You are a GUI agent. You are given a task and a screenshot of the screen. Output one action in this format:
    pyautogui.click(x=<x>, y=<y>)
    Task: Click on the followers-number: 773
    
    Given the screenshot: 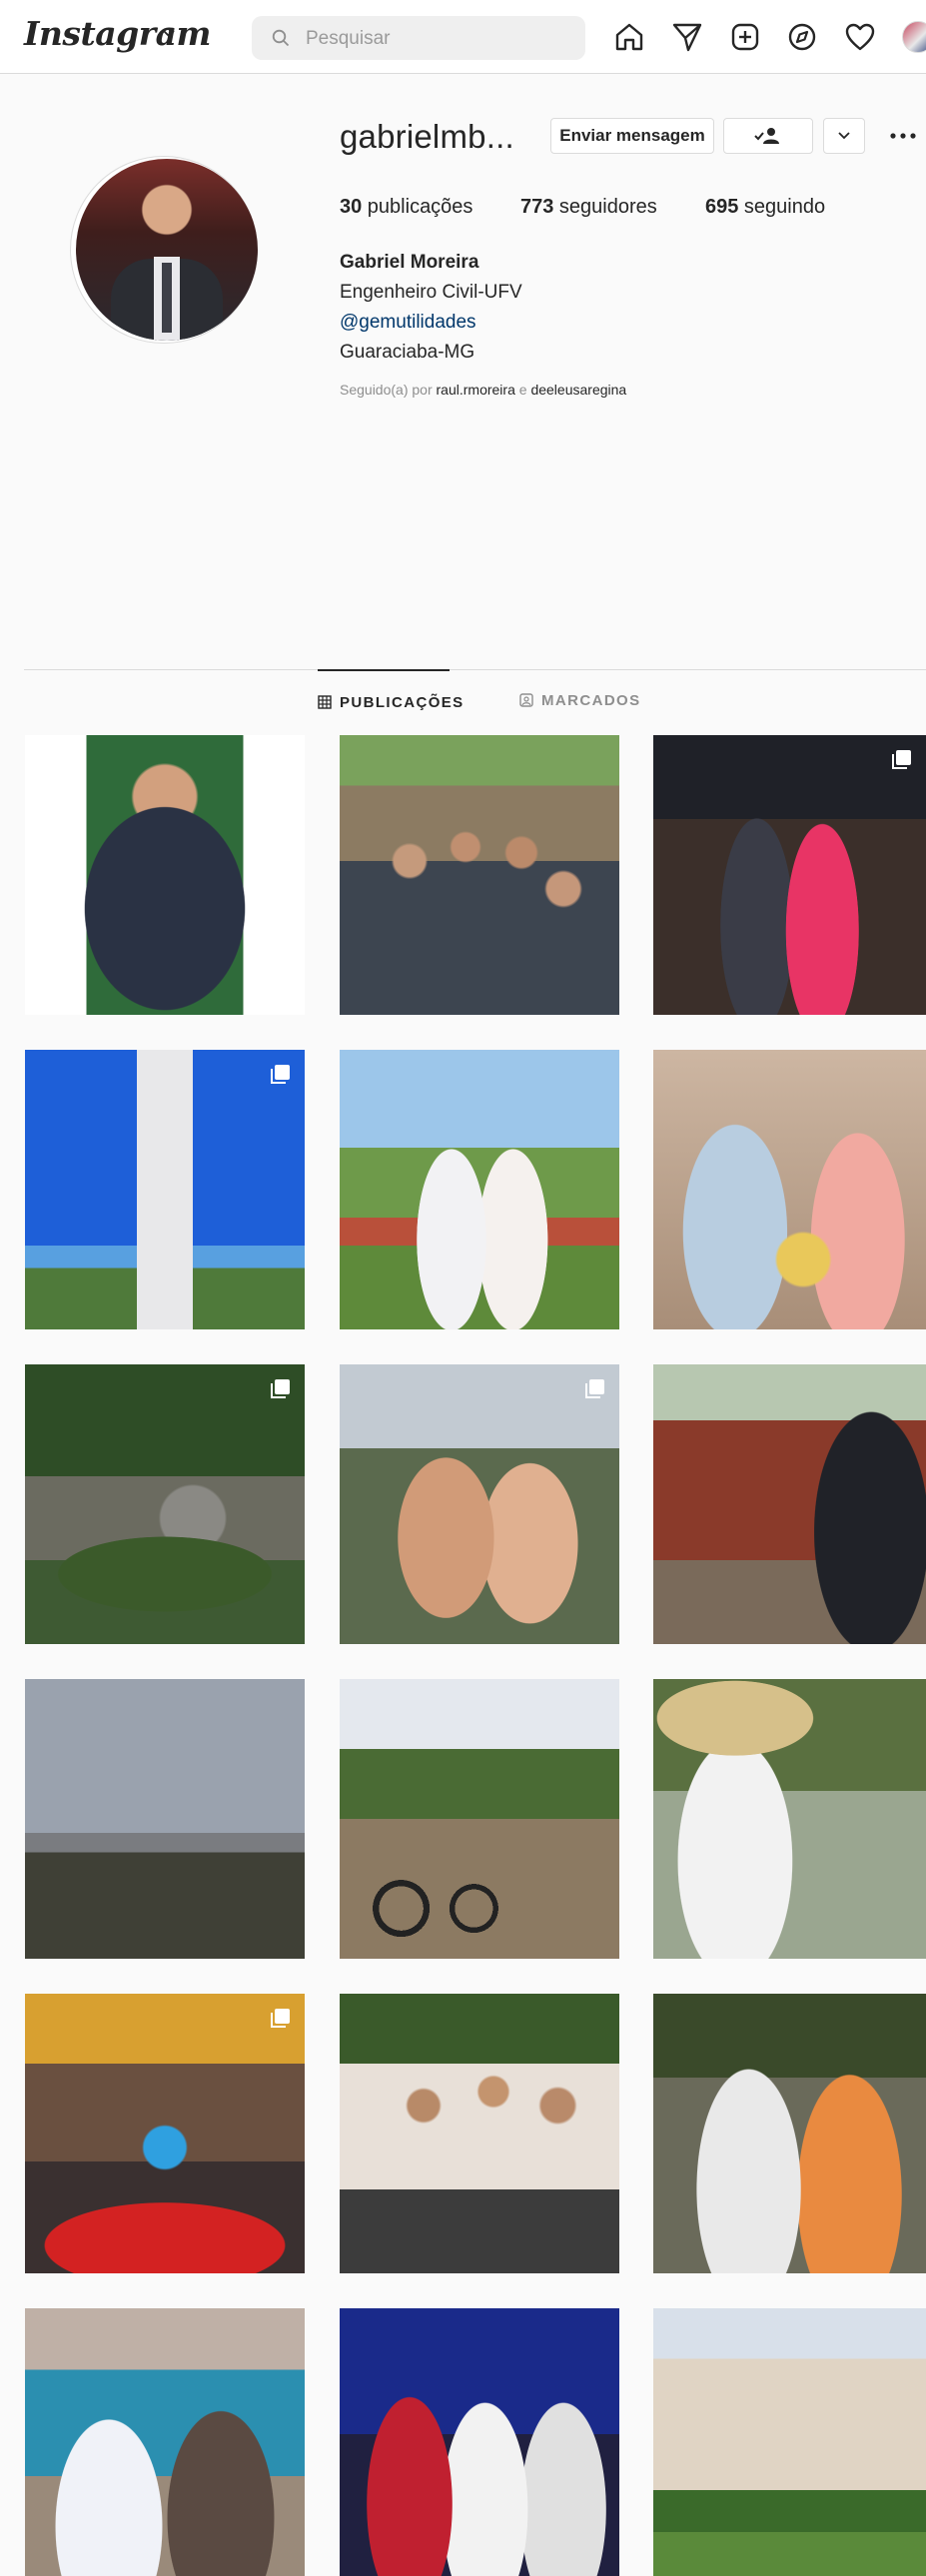 What is the action you would take?
    pyautogui.click(x=537, y=207)
    